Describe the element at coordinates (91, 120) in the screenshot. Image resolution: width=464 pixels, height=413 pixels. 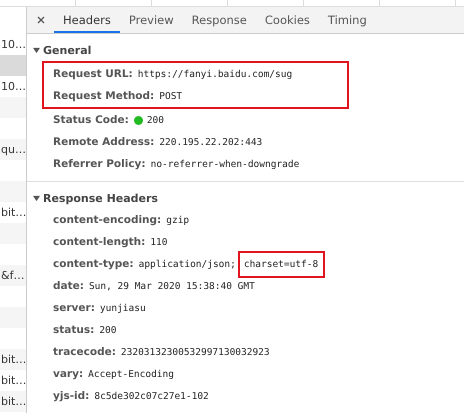
I see `header-name: Status Code:` at that location.